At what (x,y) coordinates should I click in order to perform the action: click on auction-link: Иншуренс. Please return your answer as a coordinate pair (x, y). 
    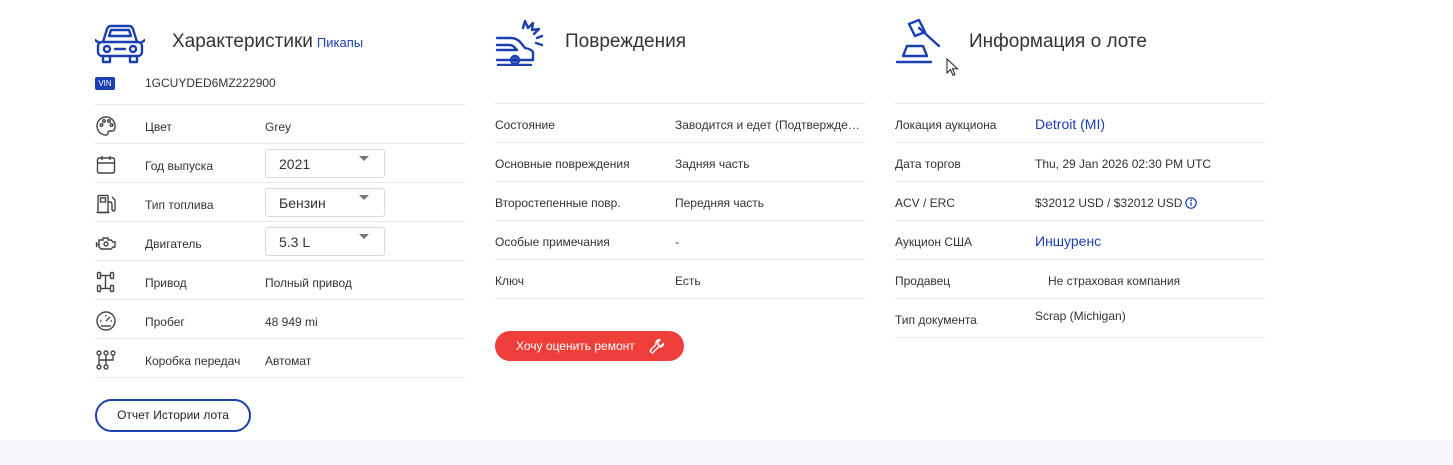
    Looking at the image, I should click on (1068, 241).